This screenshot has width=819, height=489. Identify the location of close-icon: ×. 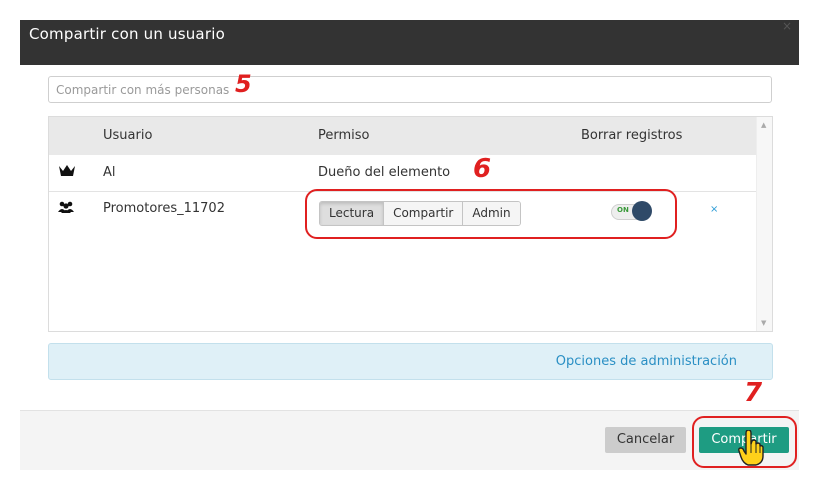
(787, 26).